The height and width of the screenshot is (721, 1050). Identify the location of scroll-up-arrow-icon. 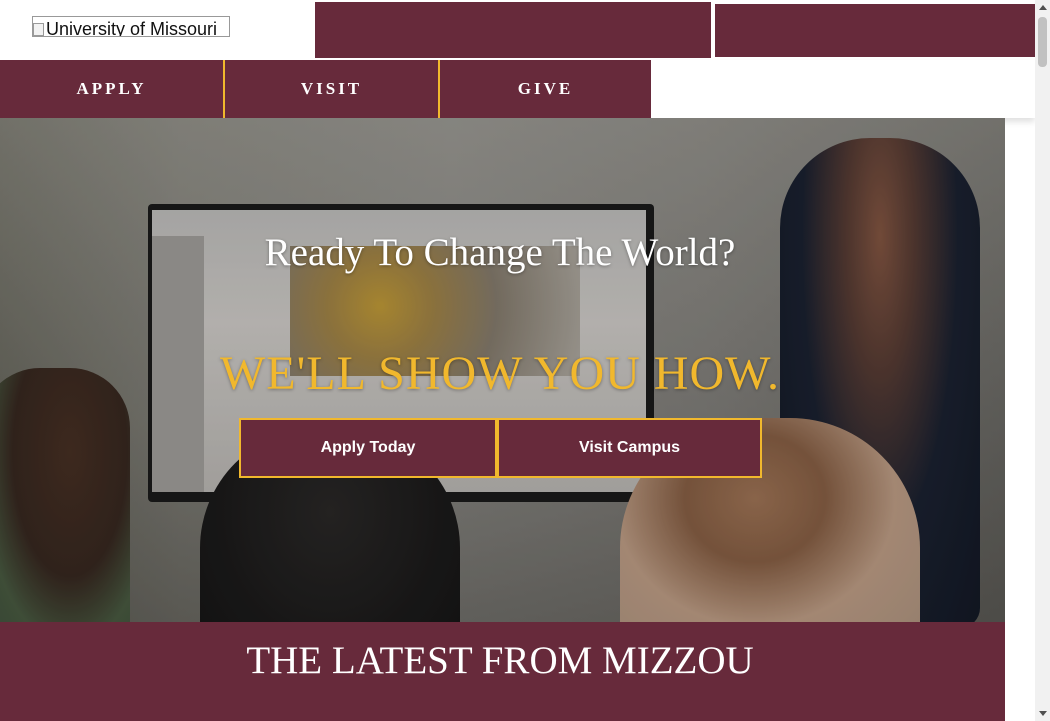
(1042, 7).